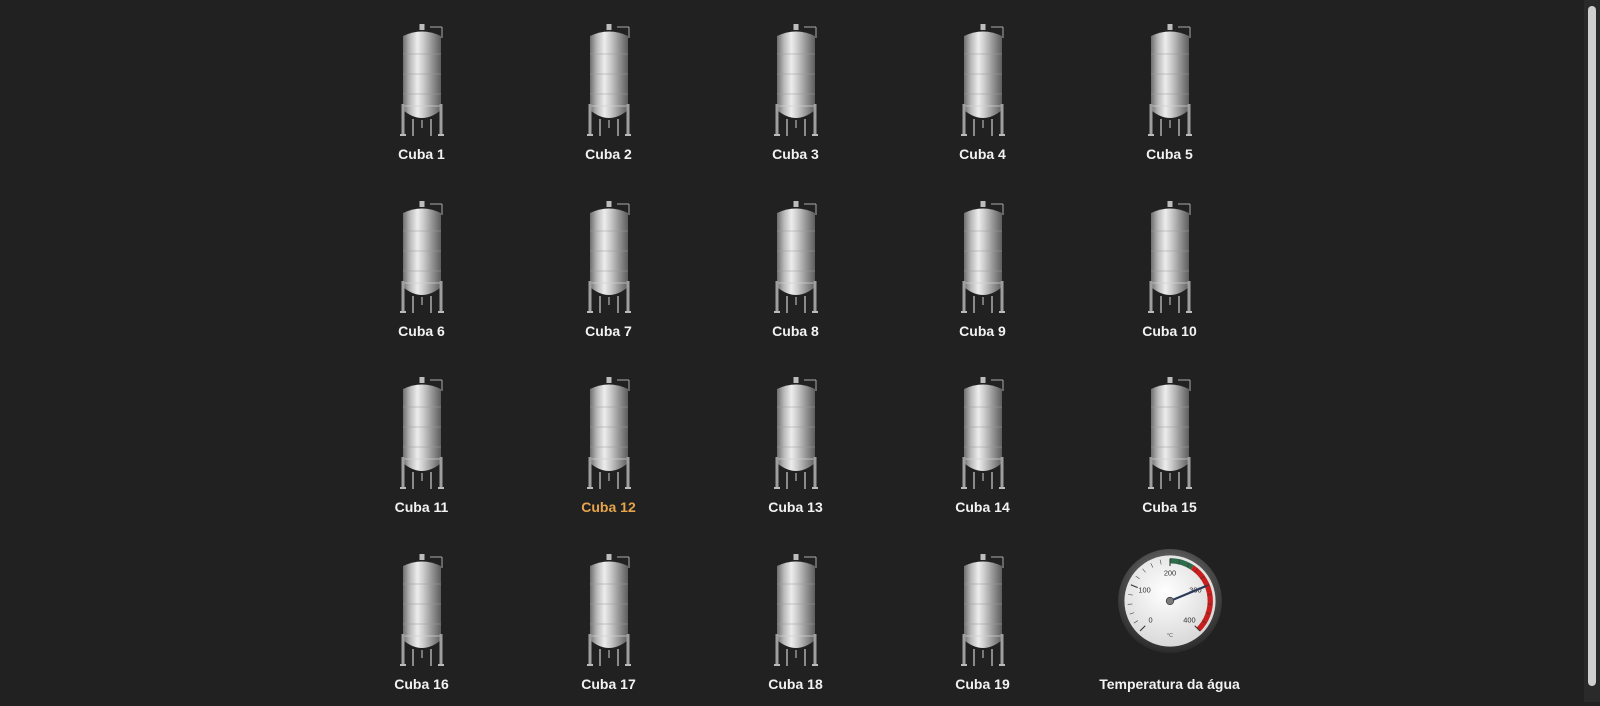  I want to click on tank-card: Cuba 19, so click(982, 618).